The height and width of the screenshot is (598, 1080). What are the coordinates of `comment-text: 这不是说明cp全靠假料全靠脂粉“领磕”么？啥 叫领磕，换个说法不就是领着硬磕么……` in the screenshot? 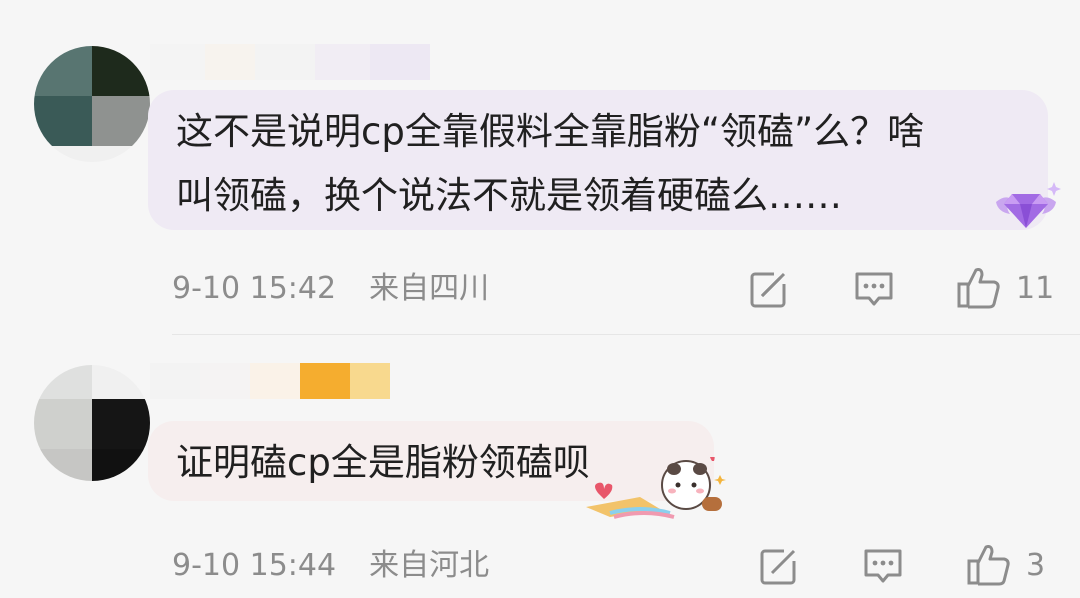 It's located at (550, 163).